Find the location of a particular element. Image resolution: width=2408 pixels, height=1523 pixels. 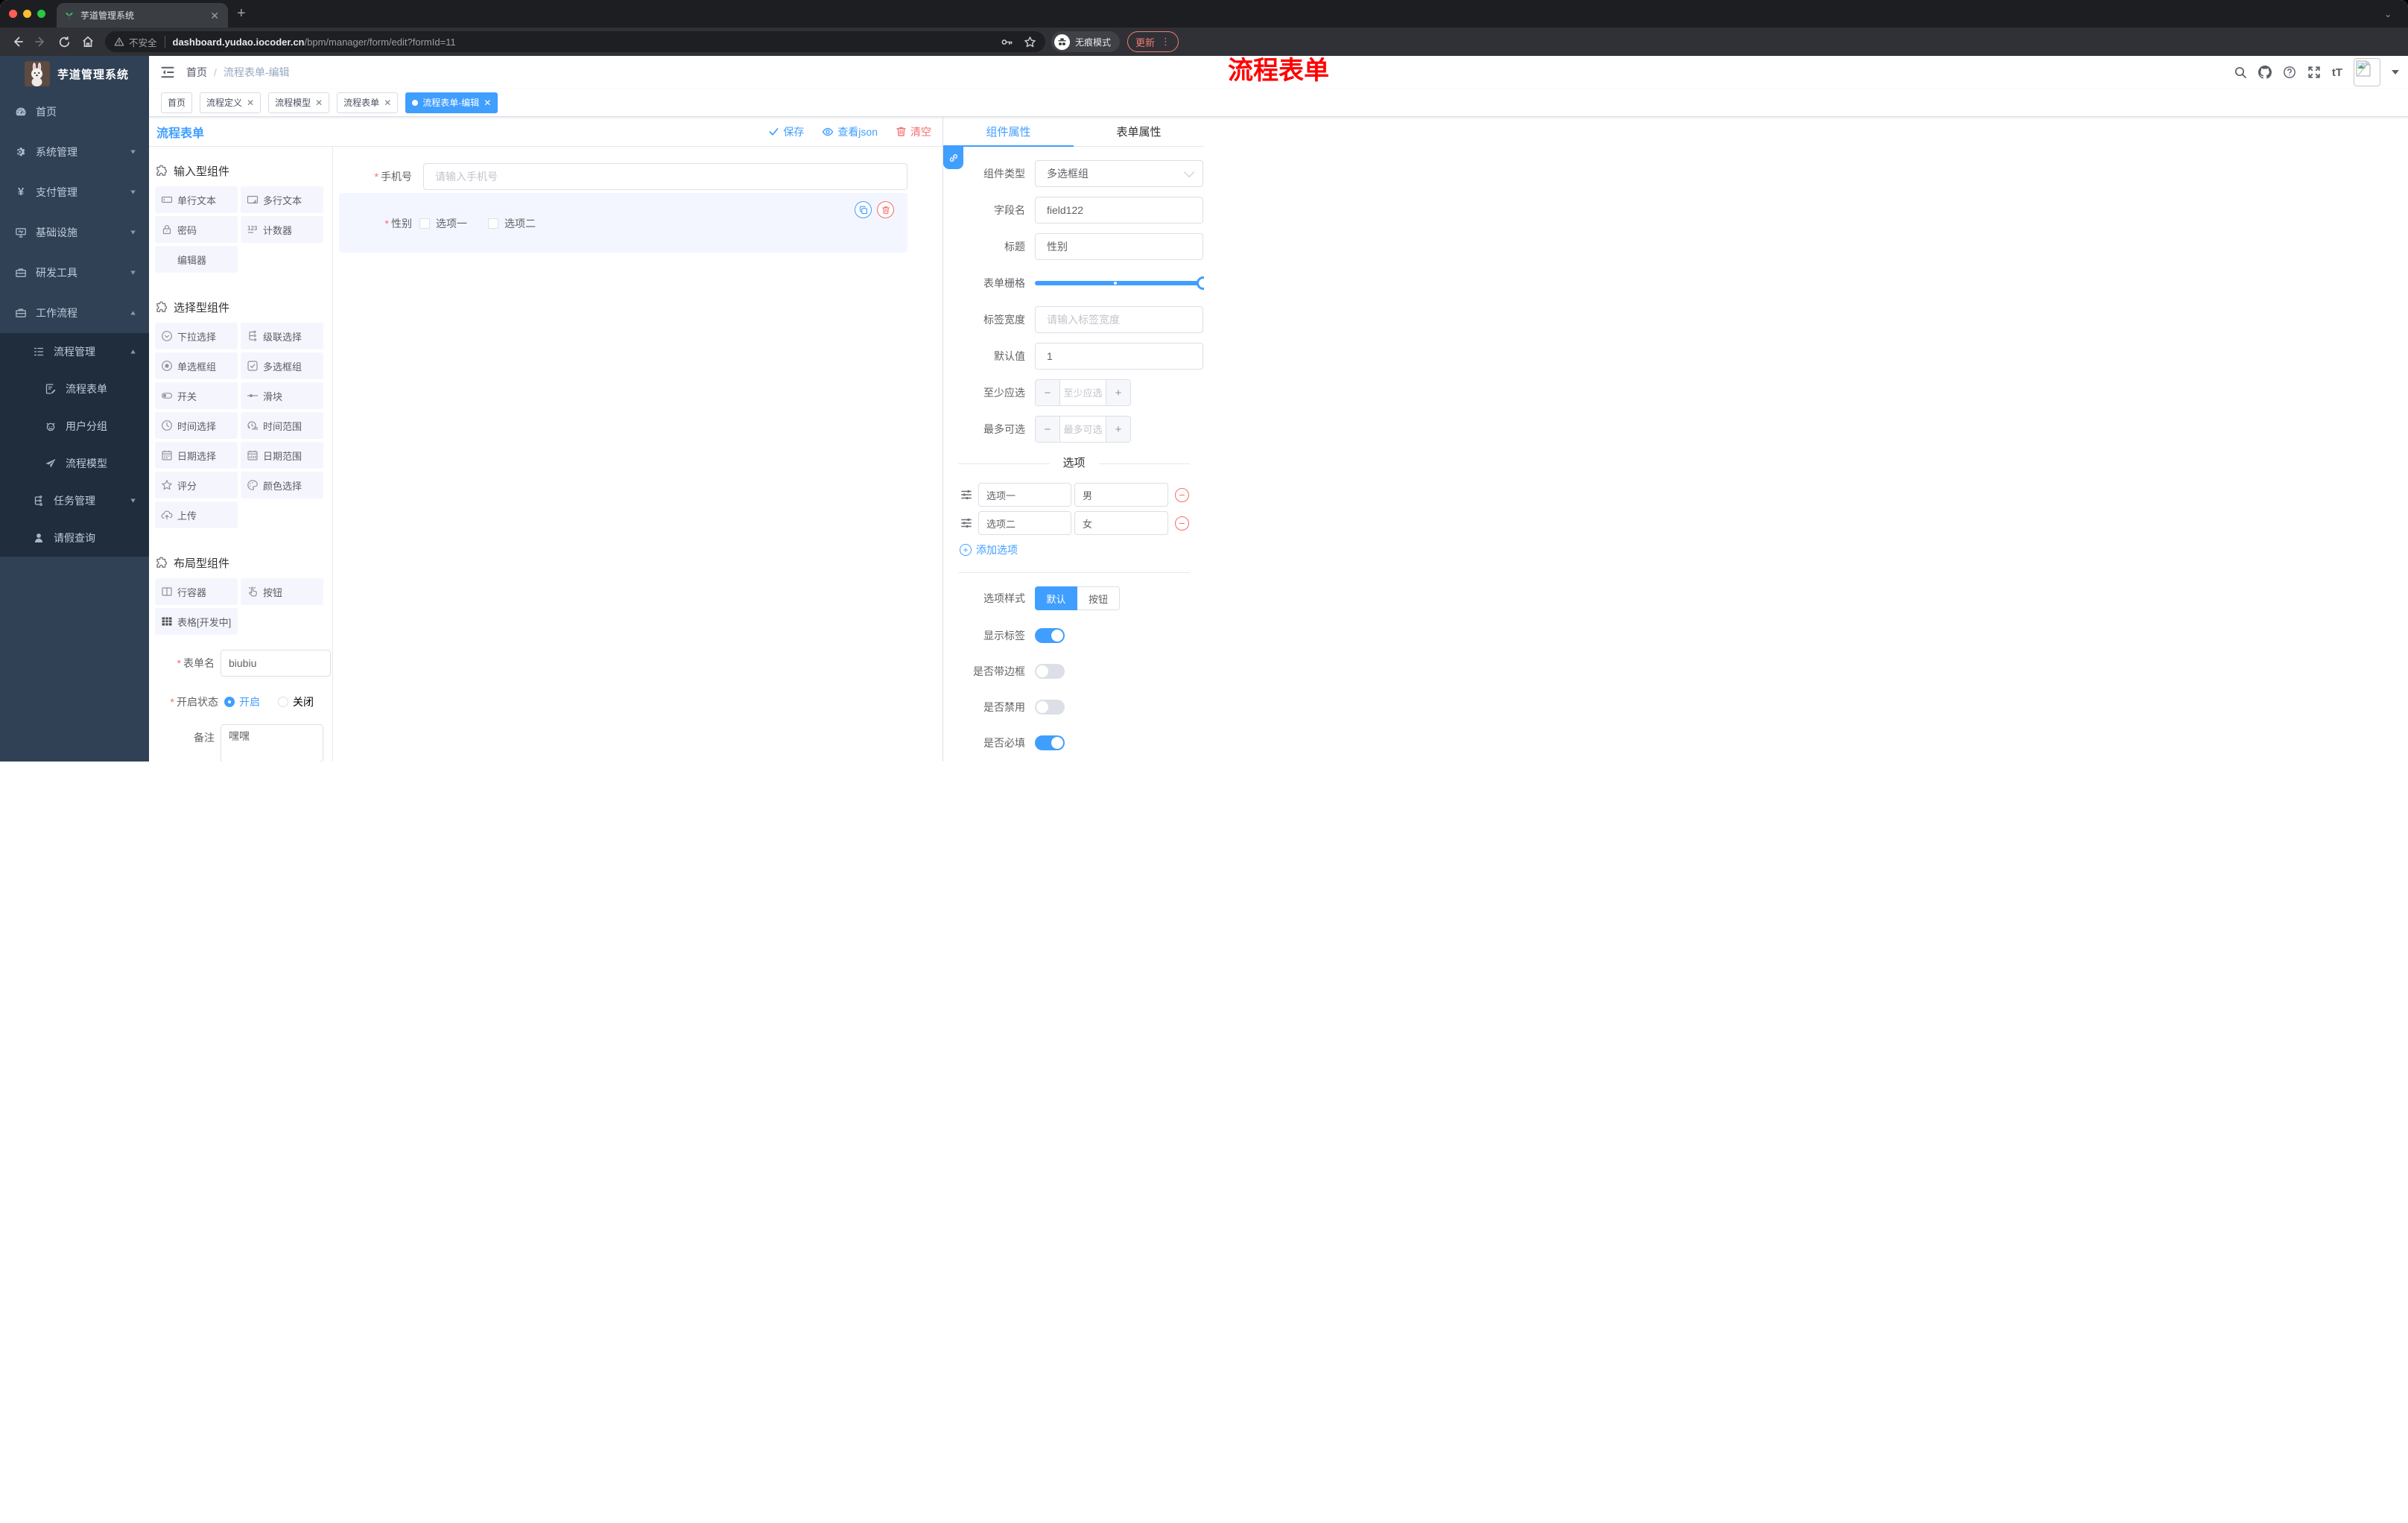

phone-input is located at coordinates (665, 177).